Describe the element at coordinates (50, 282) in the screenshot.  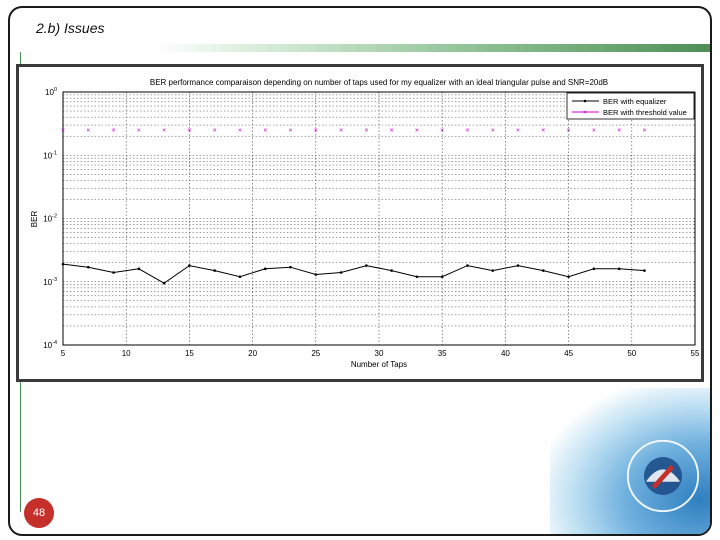
I see `y-tick-label: 10-3` at that location.